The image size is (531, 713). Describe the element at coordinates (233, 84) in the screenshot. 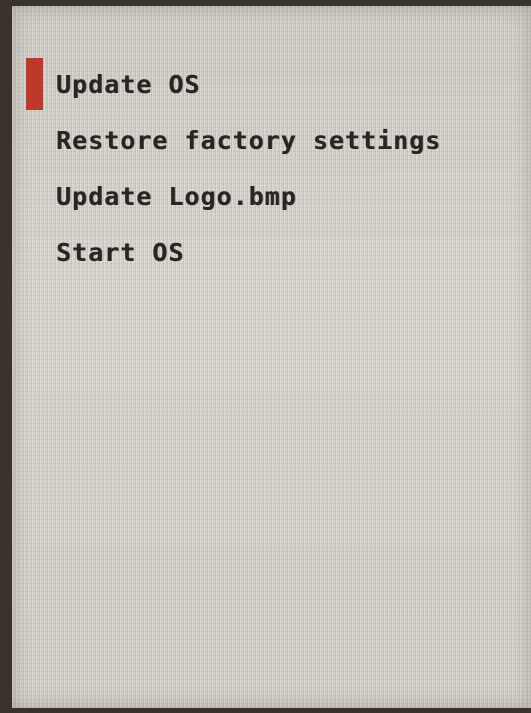

I see `menu-item-update-os: Update OS` at that location.